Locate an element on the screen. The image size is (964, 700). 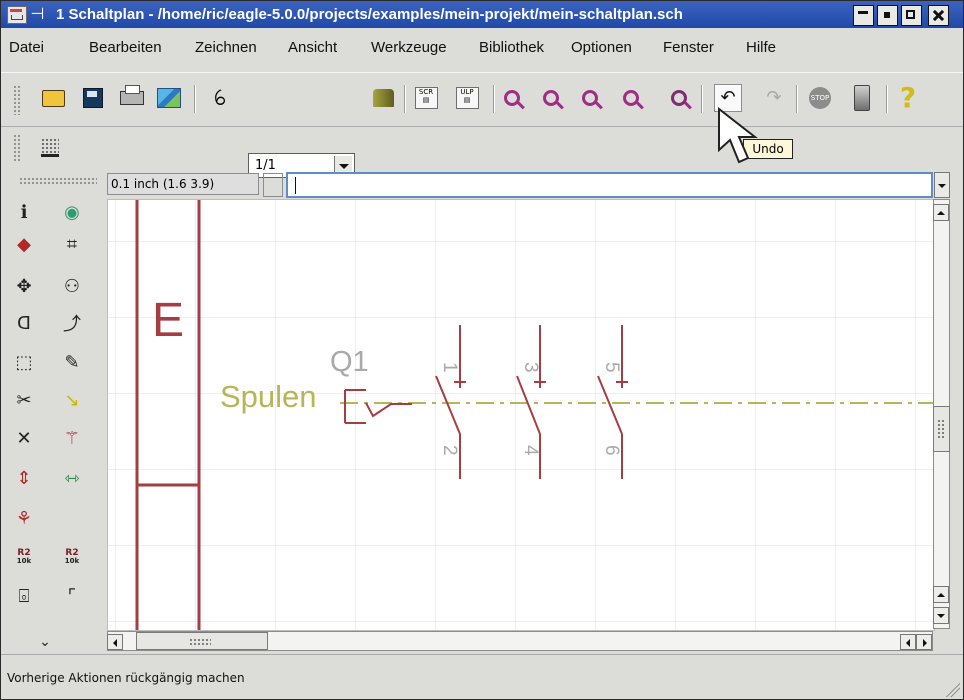
menu-fenster: Fenster is located at coordinates (688, 47).